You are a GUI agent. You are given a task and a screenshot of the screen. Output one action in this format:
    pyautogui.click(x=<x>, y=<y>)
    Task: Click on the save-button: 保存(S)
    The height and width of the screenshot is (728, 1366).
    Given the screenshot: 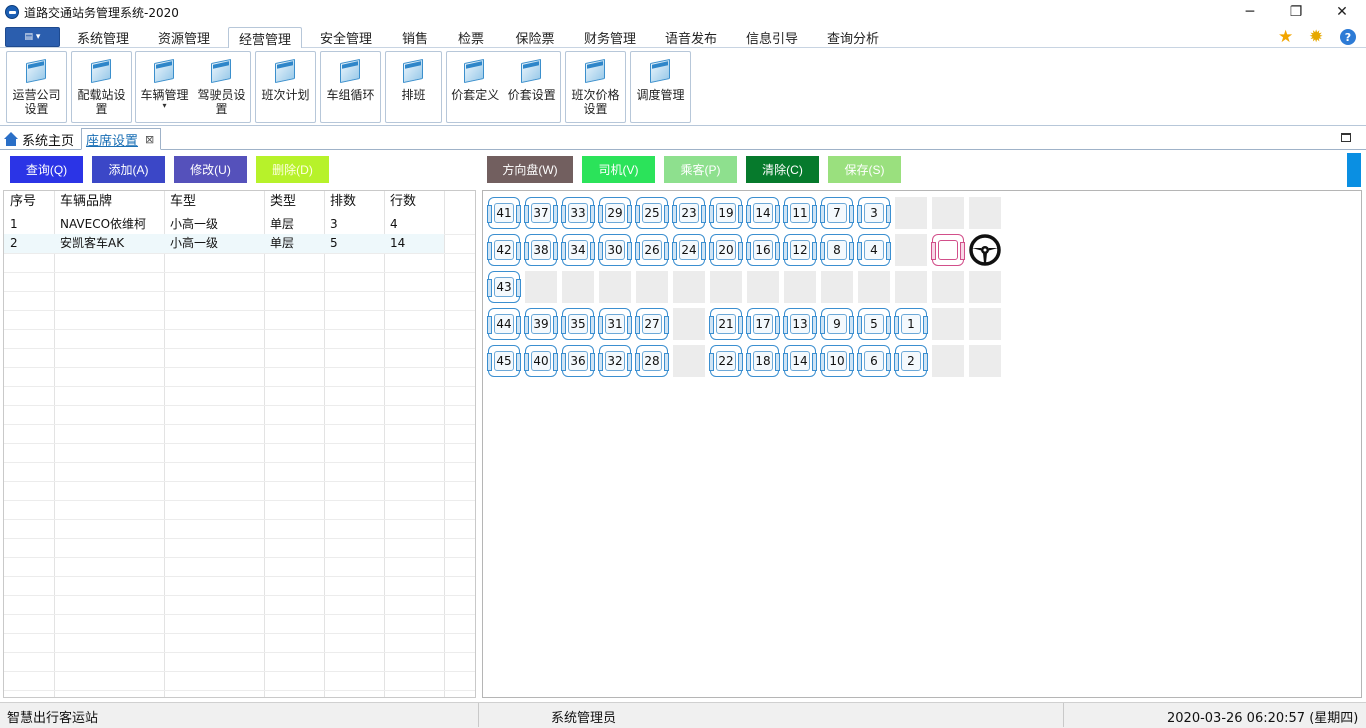 What is the action you would take?
    pyautogui.click(x=864, y=169)
    